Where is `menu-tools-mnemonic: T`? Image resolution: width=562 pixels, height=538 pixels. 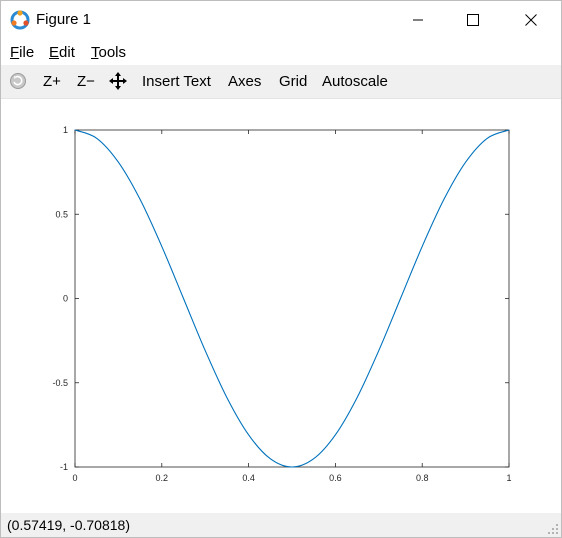 menu-tools-mnemonic: T is located at coordinates (95, 52).